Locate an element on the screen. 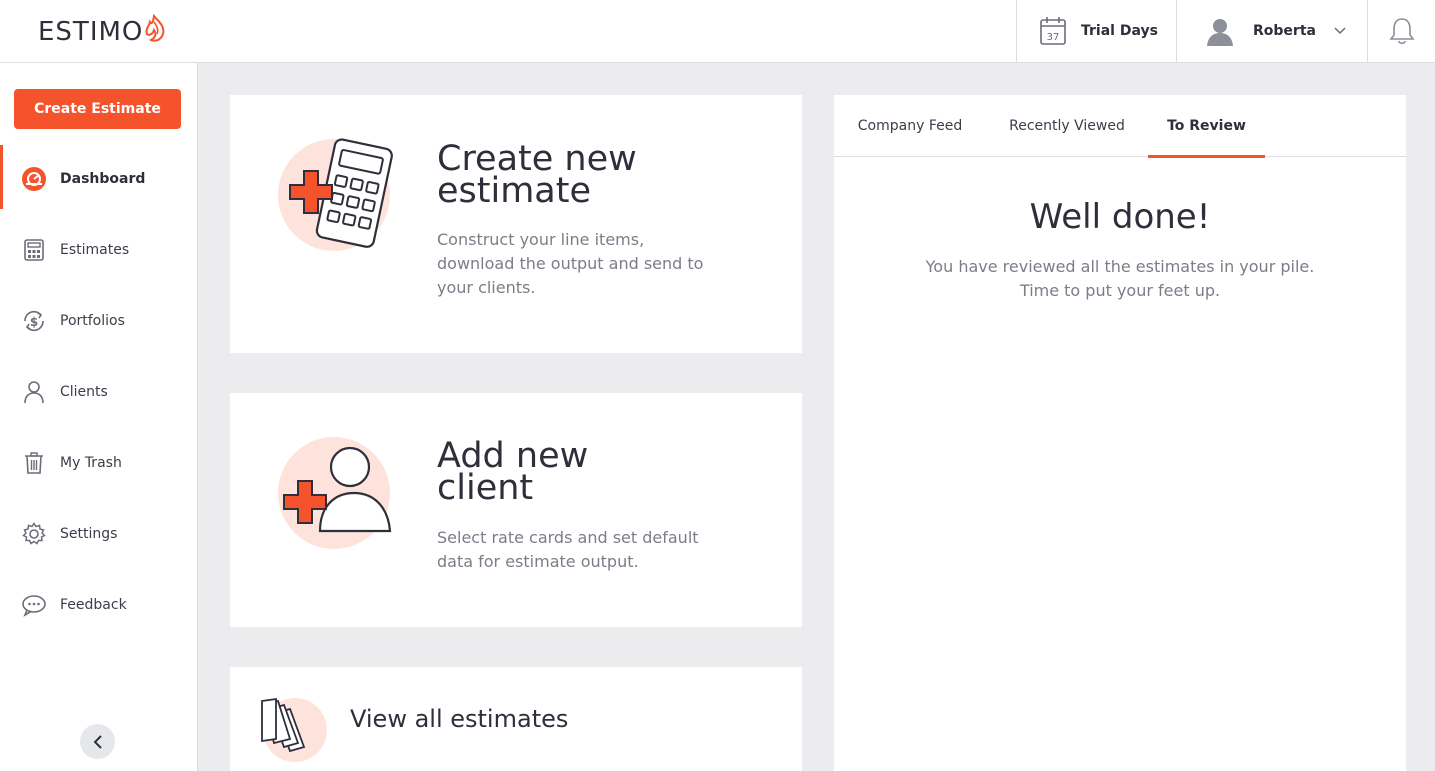  view-all-estimates-card: View all estimates is located at coordinates (516, 719).